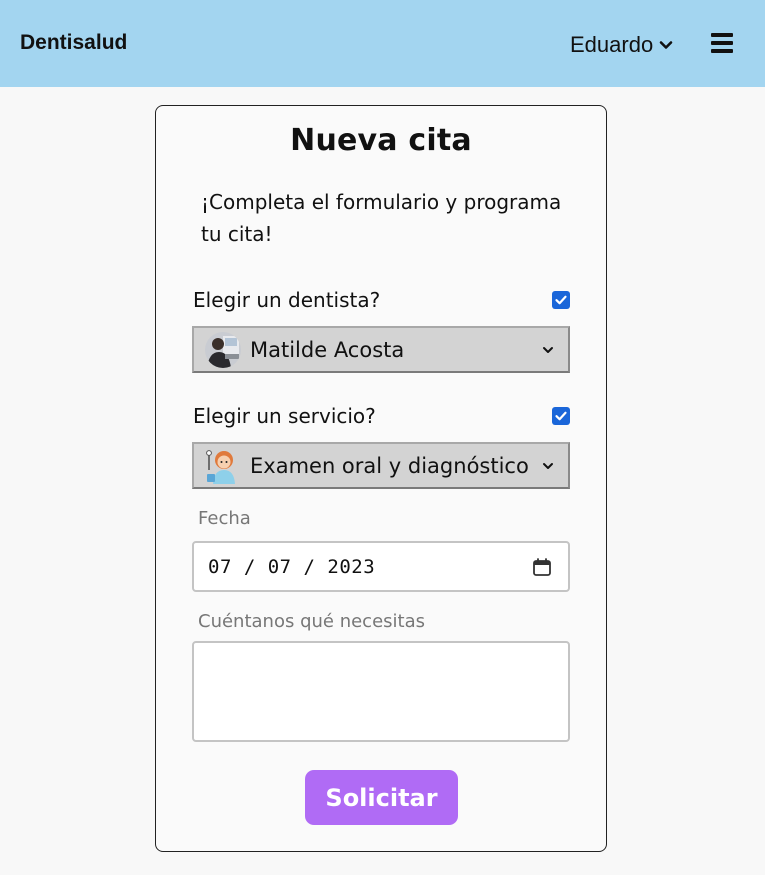 This screenshot has width=765, height=875. I want to click on dentist-service-icon, so click(223, 466).